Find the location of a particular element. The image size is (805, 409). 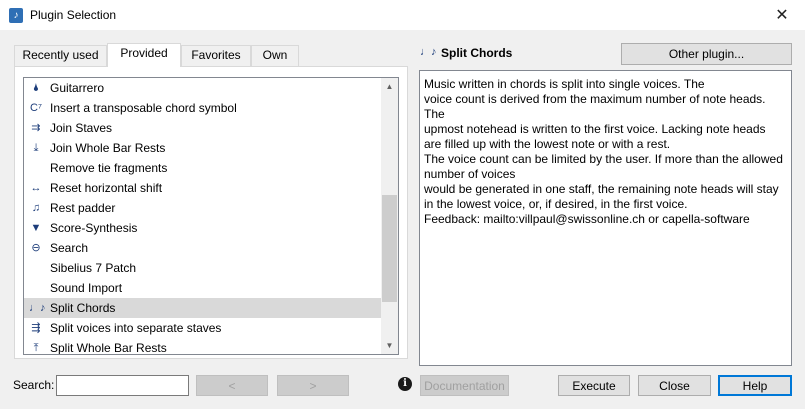

plugin-label: Sound Import is located at coordinates (86, 288).